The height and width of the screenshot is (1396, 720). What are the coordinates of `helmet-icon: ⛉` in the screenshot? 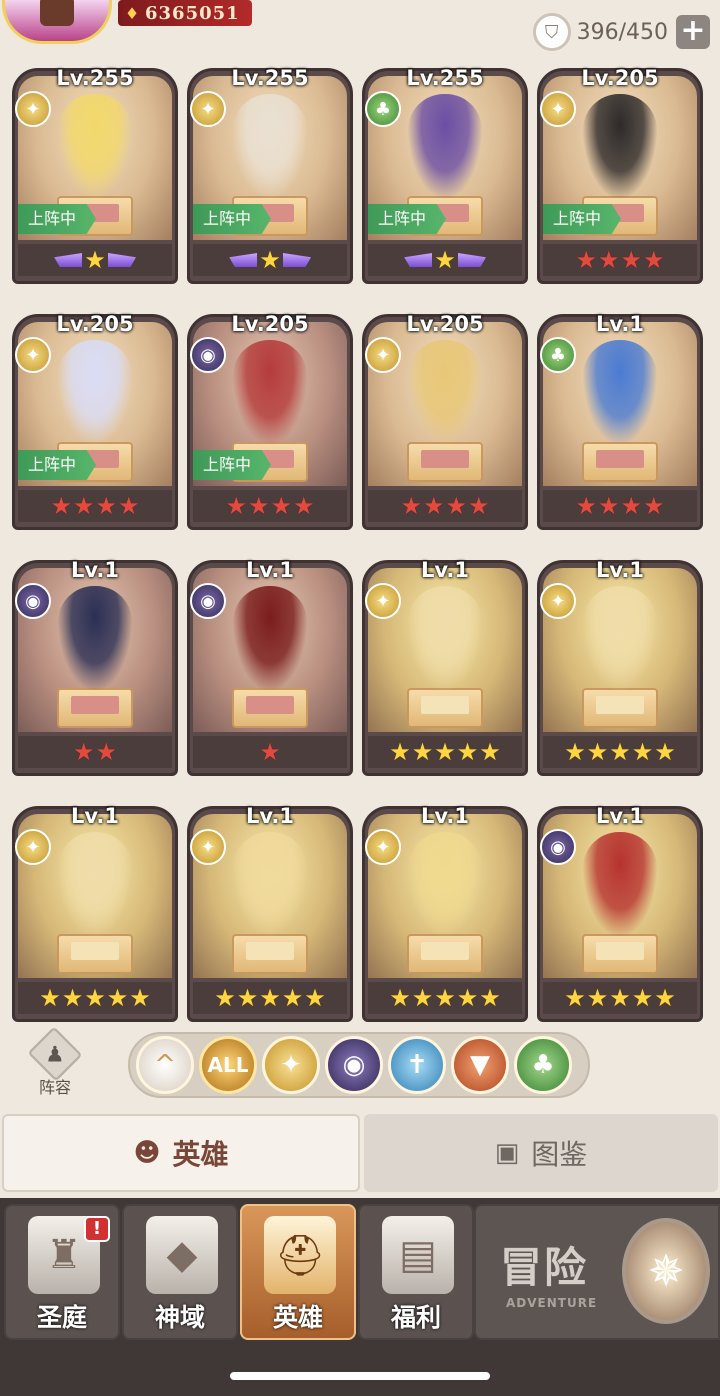 It's located at (551, 32).